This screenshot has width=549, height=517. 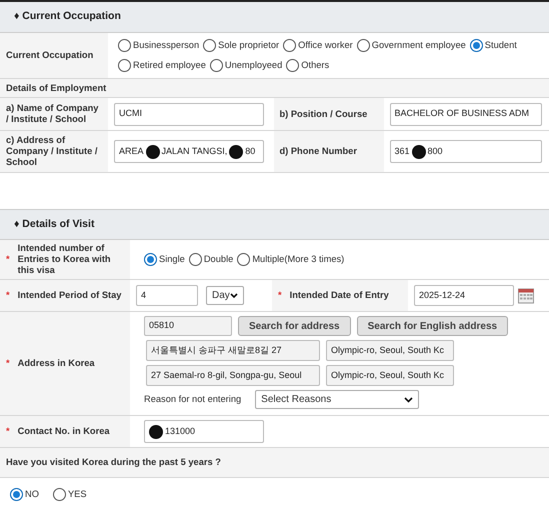 I want to click on address-field: 27 Saemal-ro 8-gil, Songpa-gu, Seoul, so click(x=233, y=375).